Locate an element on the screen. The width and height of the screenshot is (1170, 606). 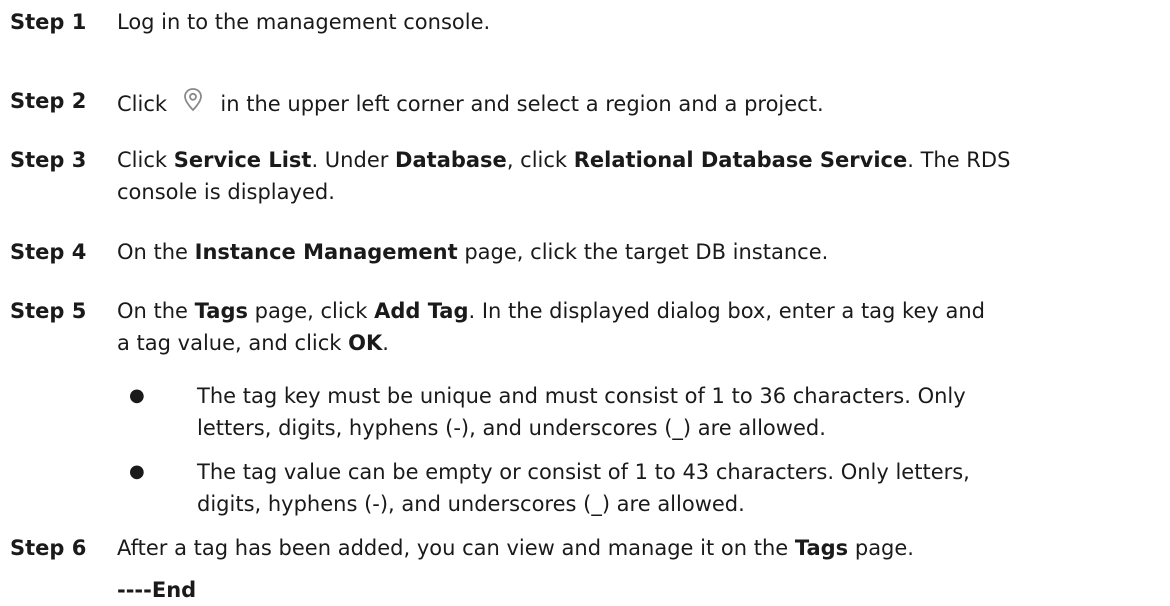
text: page, click the target DB instance. is located at coordinates (643, 252).